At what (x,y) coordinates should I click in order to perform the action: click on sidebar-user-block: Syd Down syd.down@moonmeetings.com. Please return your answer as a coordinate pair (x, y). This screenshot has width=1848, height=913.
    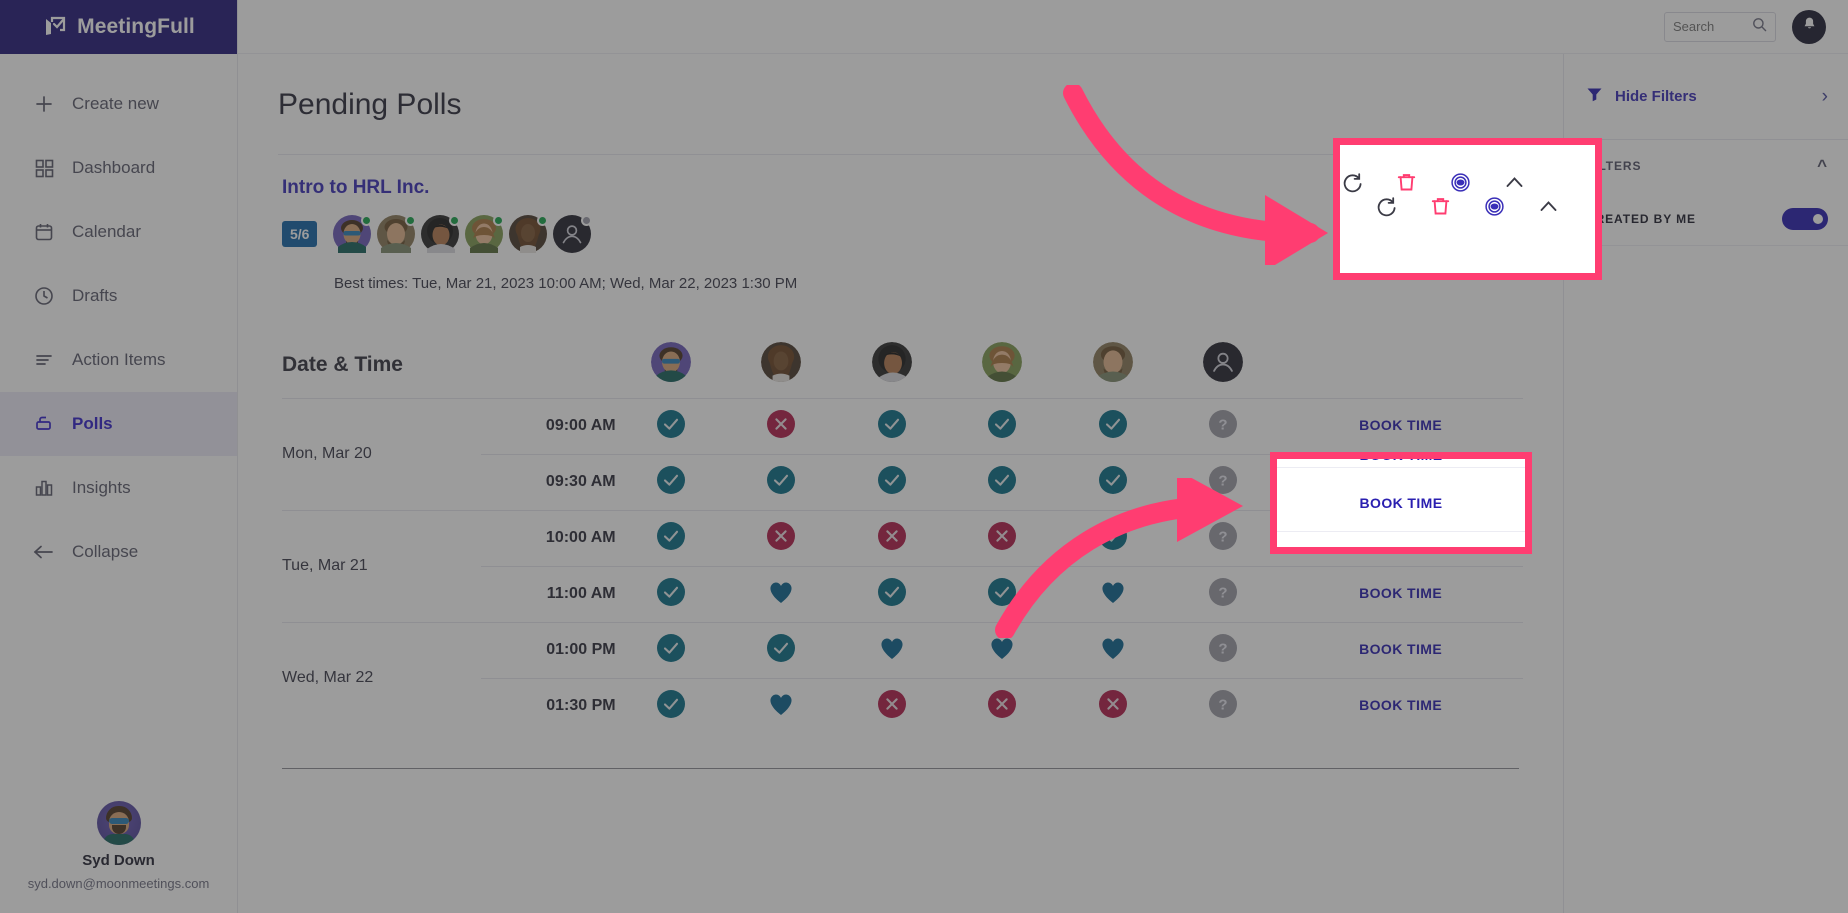
    Looking at the image, I should click on (118, 857).